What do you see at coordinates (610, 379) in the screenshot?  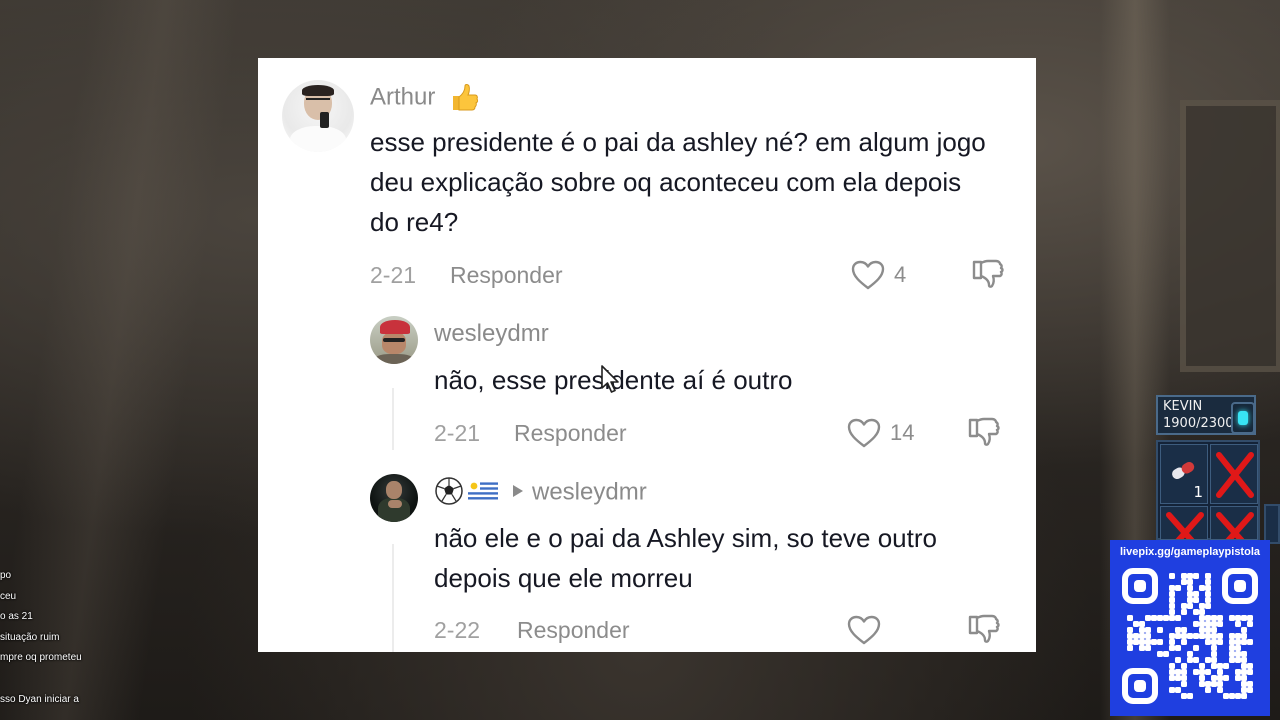 I see `mouse-cursor-icon` at bounding box center [610, 379].